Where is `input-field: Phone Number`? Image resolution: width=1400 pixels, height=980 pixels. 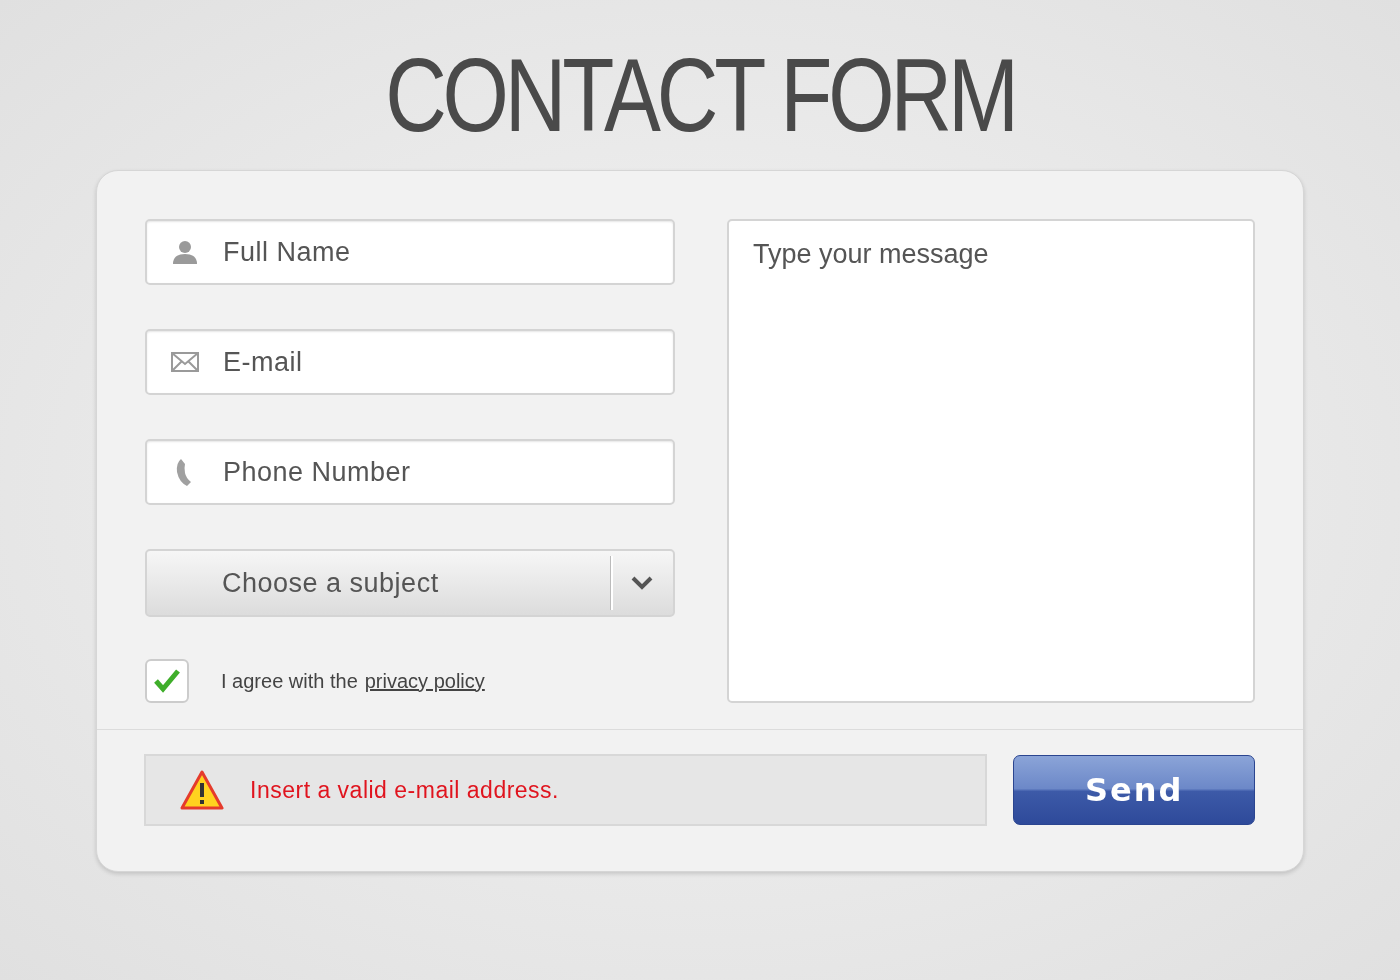 input-field: Phone Number is located at coordinates (410, 472).